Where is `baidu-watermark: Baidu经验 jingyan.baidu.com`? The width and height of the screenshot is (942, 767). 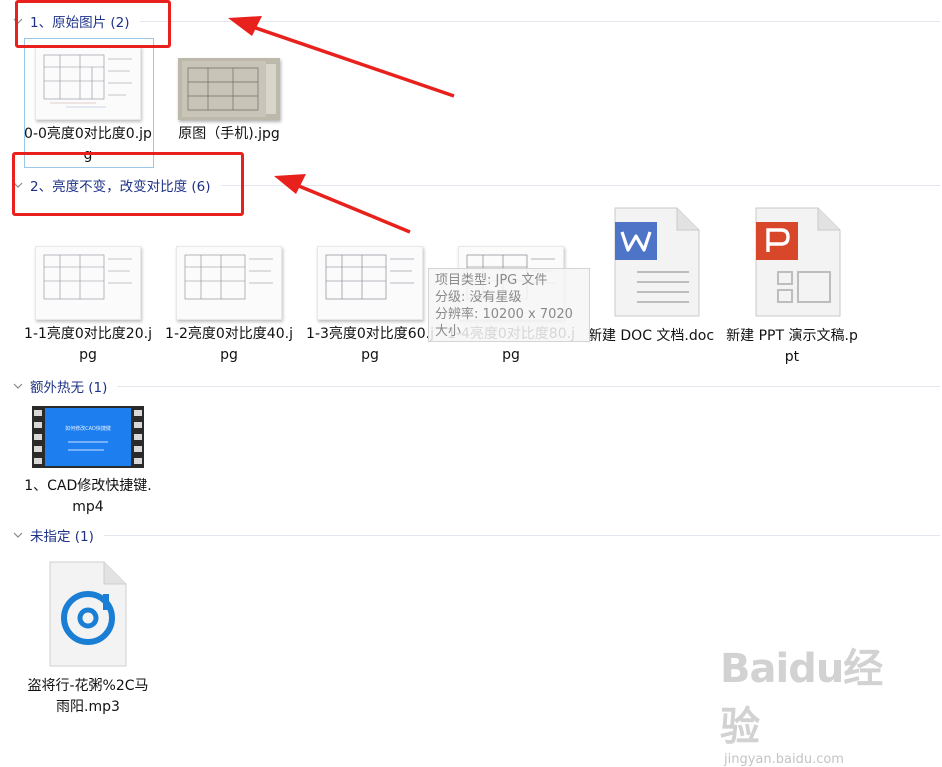 baidu-watermark: Baidu经验 jingyan.baidu.com is located at coordinates (806, 701).